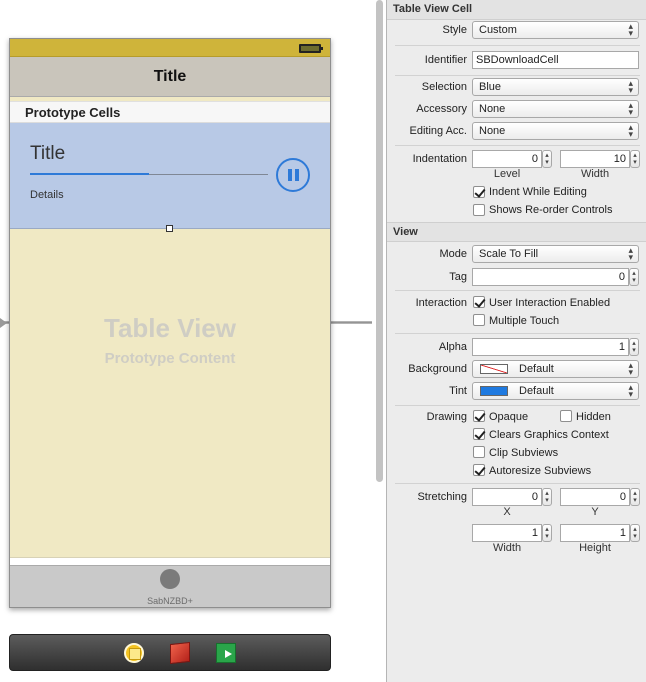  I want to click on navigation-bar: Title, so click(170, 77).